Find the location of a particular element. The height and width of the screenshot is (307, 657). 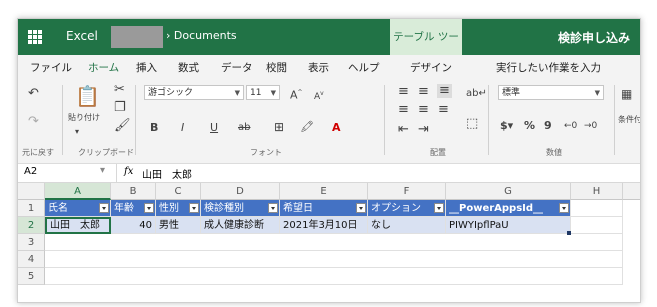

cell-d2: 成人健康診断 is located at coordinates (240, 225).